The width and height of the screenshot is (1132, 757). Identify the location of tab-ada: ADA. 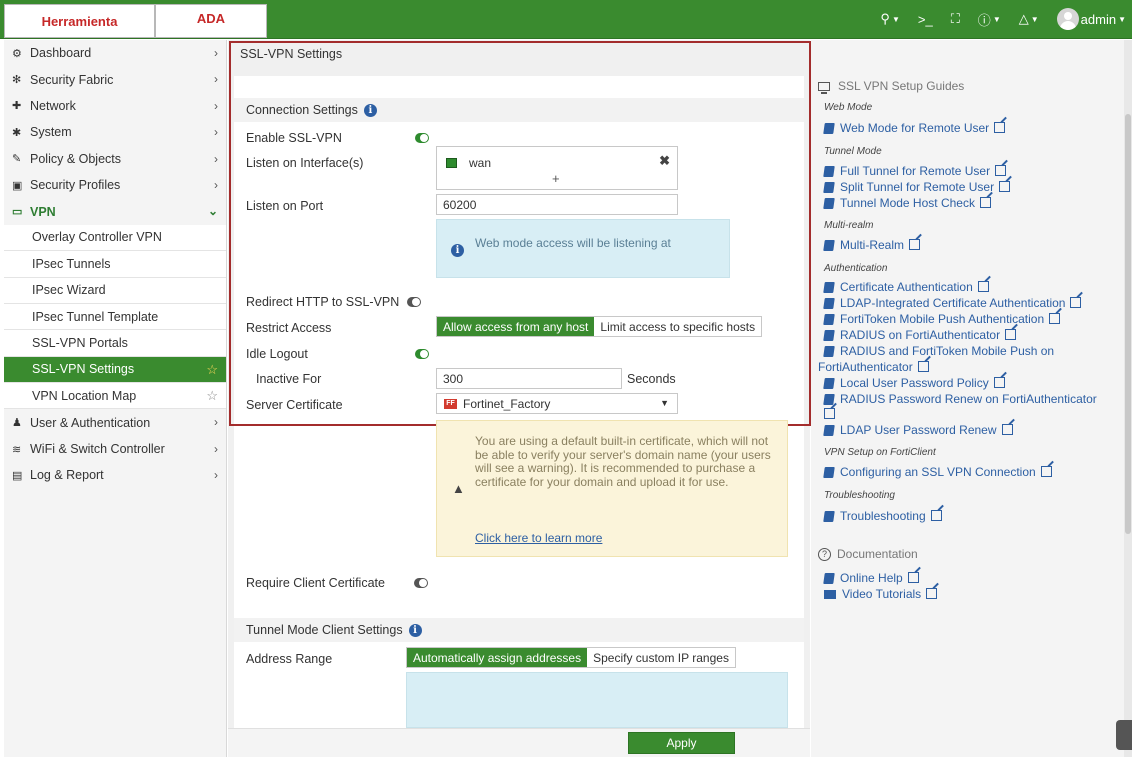
(211, 21).